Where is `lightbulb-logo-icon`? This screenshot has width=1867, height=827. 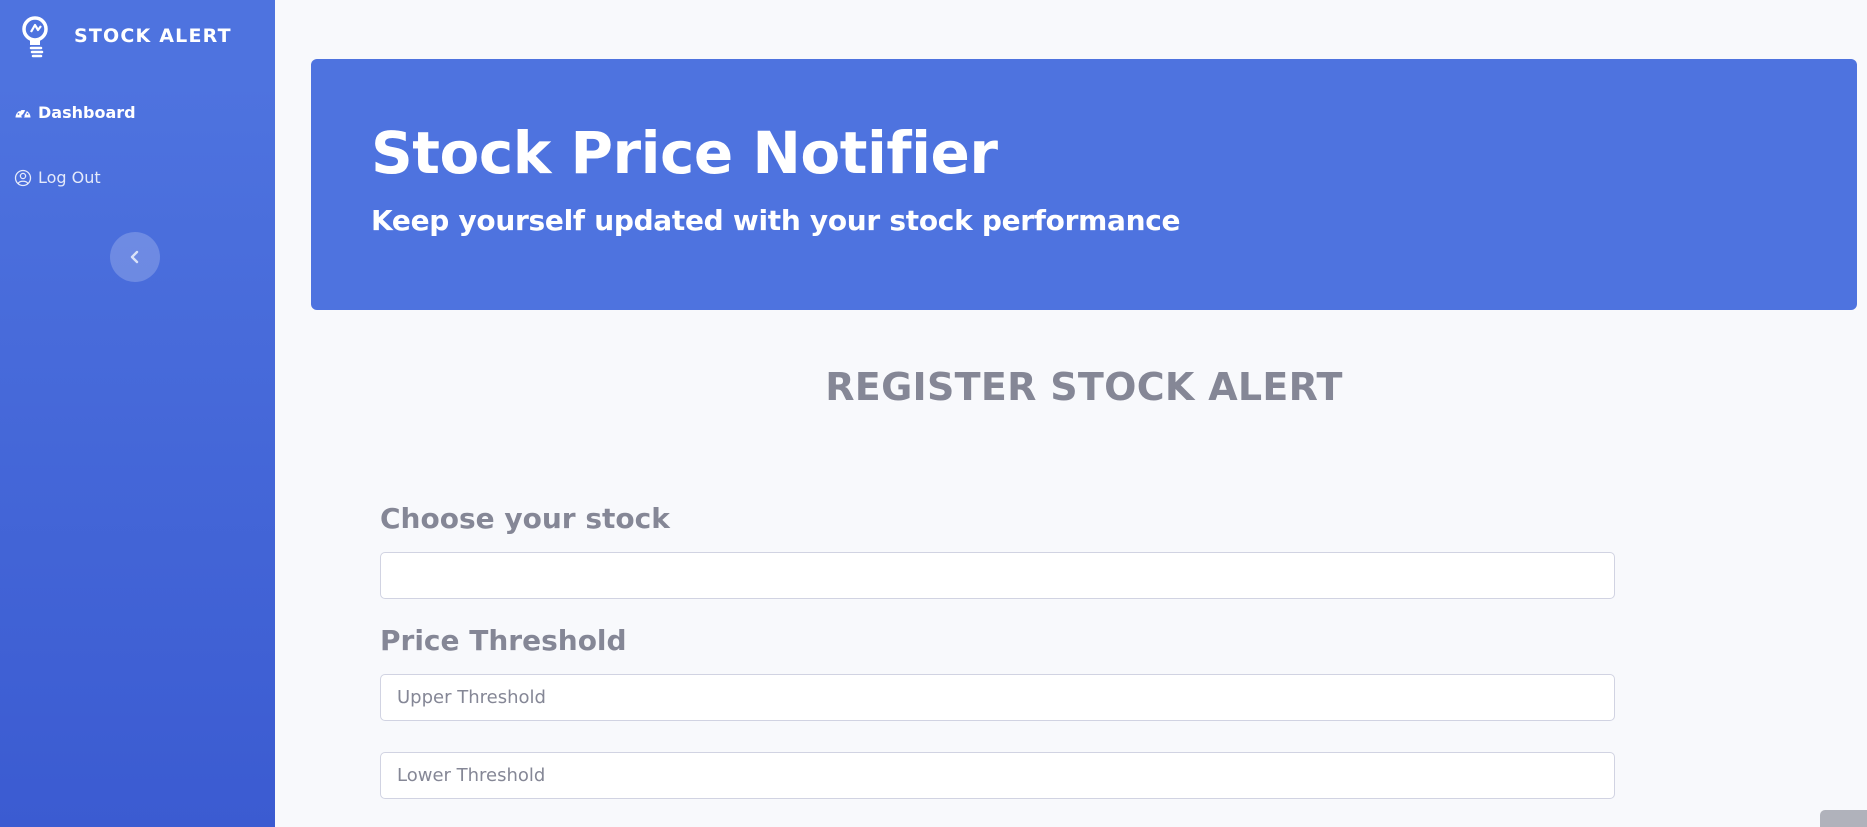
lightbulb-logo-icon is located at coordinates (35, 37).